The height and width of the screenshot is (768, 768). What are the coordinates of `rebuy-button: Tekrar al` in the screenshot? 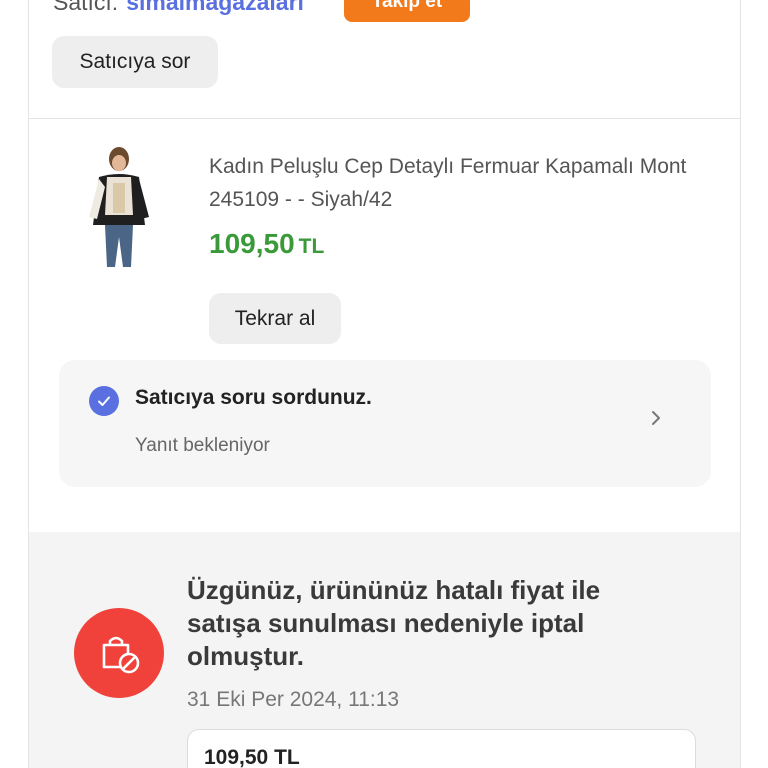 It's located at (275, 318).